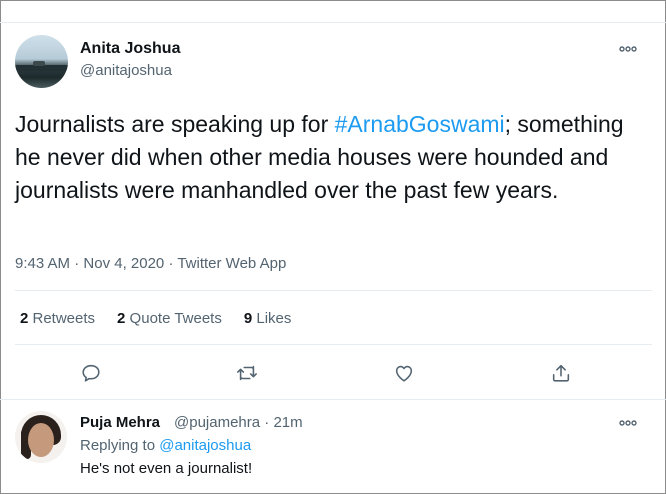  Describe the element at coordinates (420, 124) in the screenshot. I see `hashtag-link: #ArnabGoswami` at that location.